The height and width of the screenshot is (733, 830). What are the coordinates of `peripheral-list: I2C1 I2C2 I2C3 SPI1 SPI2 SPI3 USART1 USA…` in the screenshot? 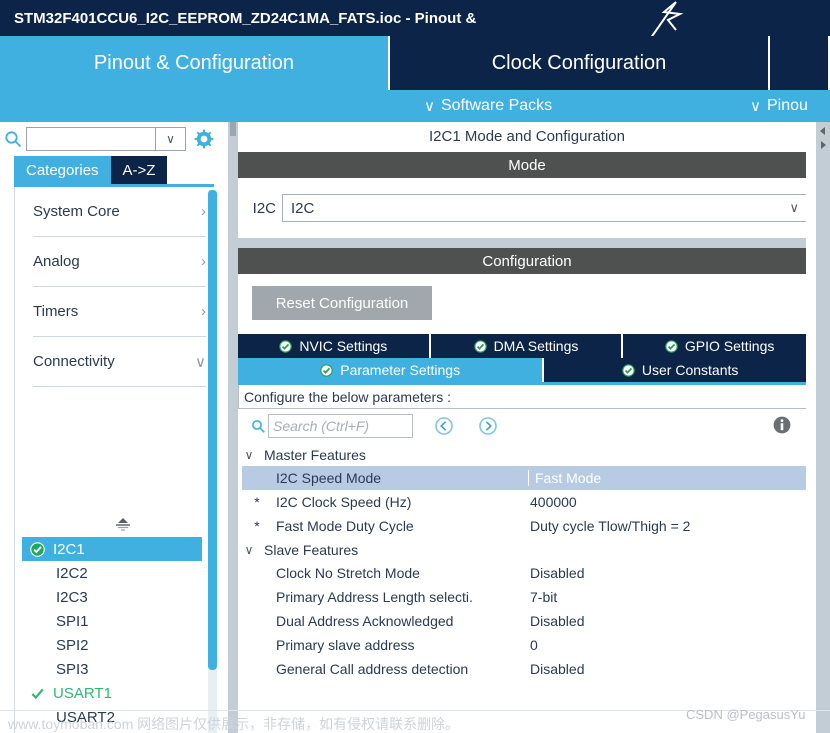 It's located at (112, 635).